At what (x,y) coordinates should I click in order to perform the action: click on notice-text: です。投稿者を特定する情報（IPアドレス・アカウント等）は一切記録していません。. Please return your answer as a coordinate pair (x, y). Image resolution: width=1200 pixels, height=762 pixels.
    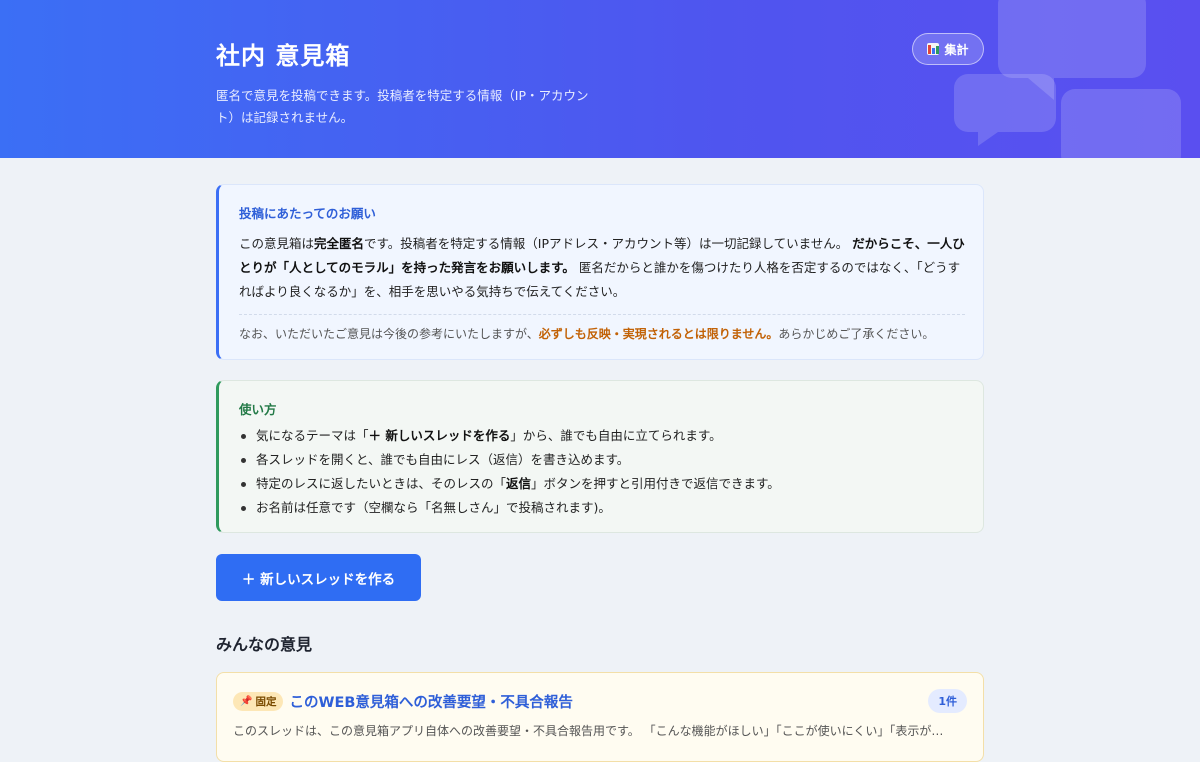
    Looking at the image, I should click on (606, 243).